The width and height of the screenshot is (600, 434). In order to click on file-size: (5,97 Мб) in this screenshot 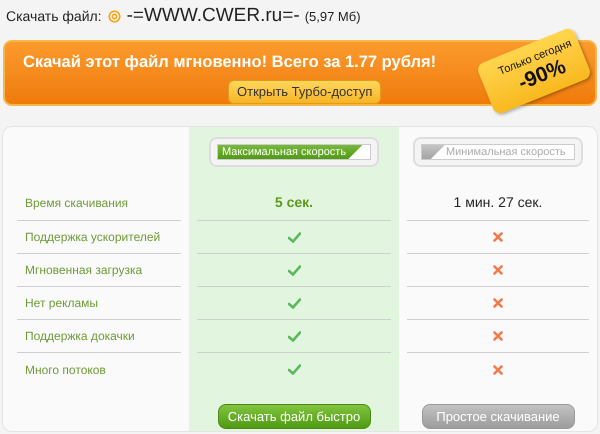, I will do `click(332, 17)`.